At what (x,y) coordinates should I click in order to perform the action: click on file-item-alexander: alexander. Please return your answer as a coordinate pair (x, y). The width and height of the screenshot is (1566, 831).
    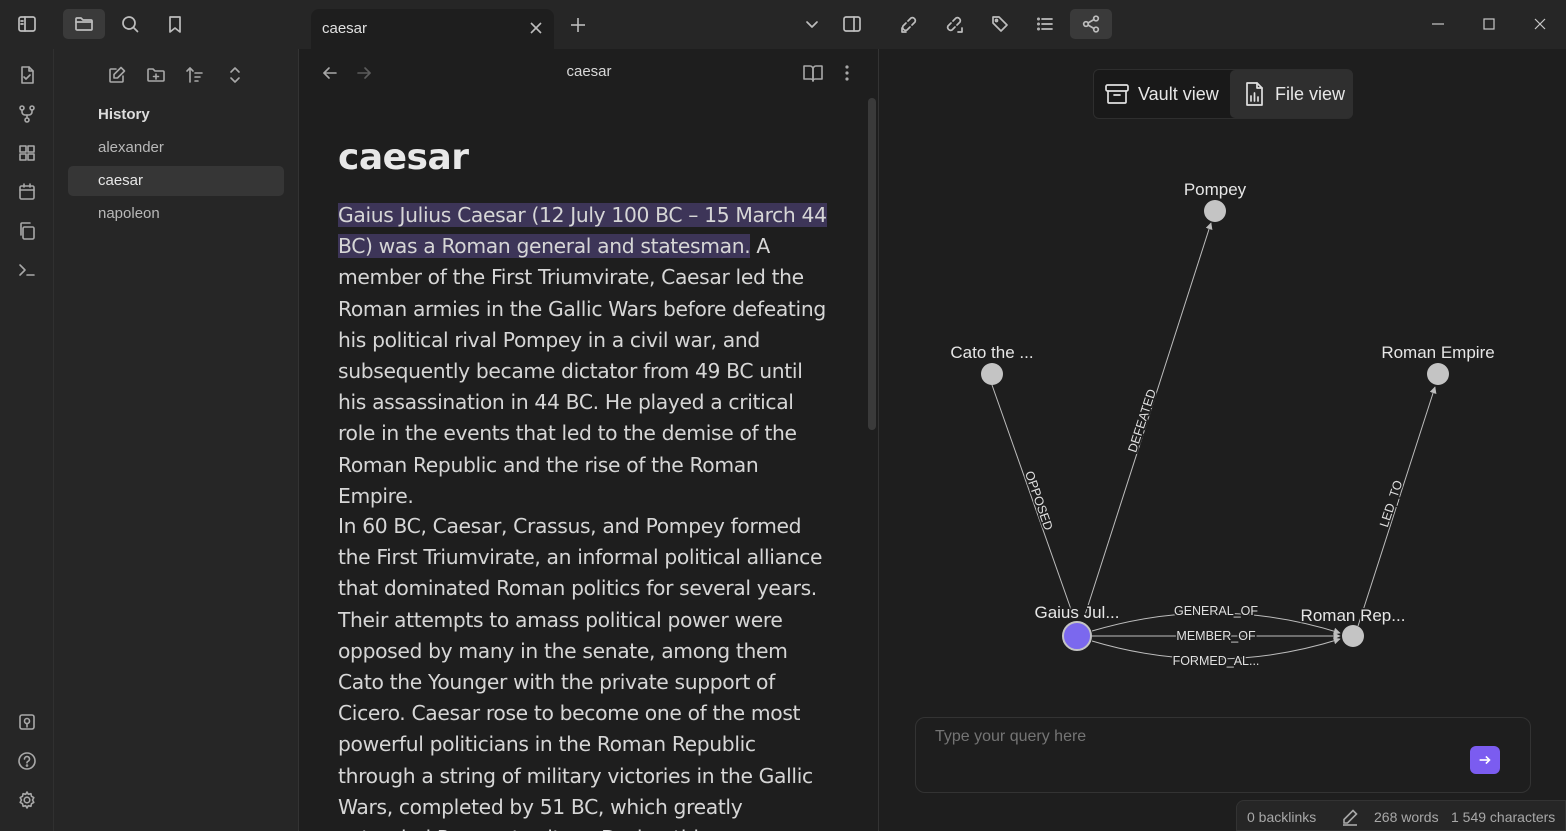
    Looking at the image, I should click on (176, 148).